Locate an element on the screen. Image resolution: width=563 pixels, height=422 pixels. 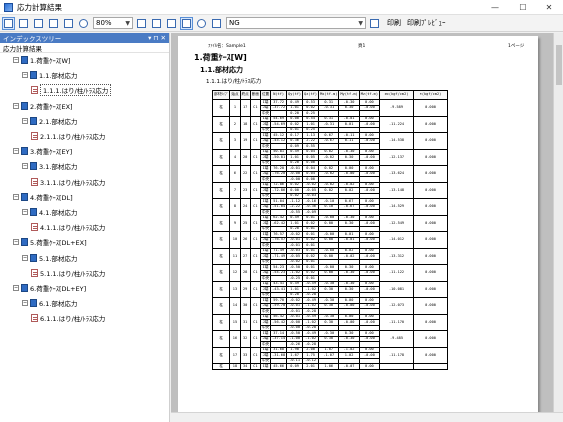
tree-root-label: 応力計算結果 is located at coordinates (84, 48).